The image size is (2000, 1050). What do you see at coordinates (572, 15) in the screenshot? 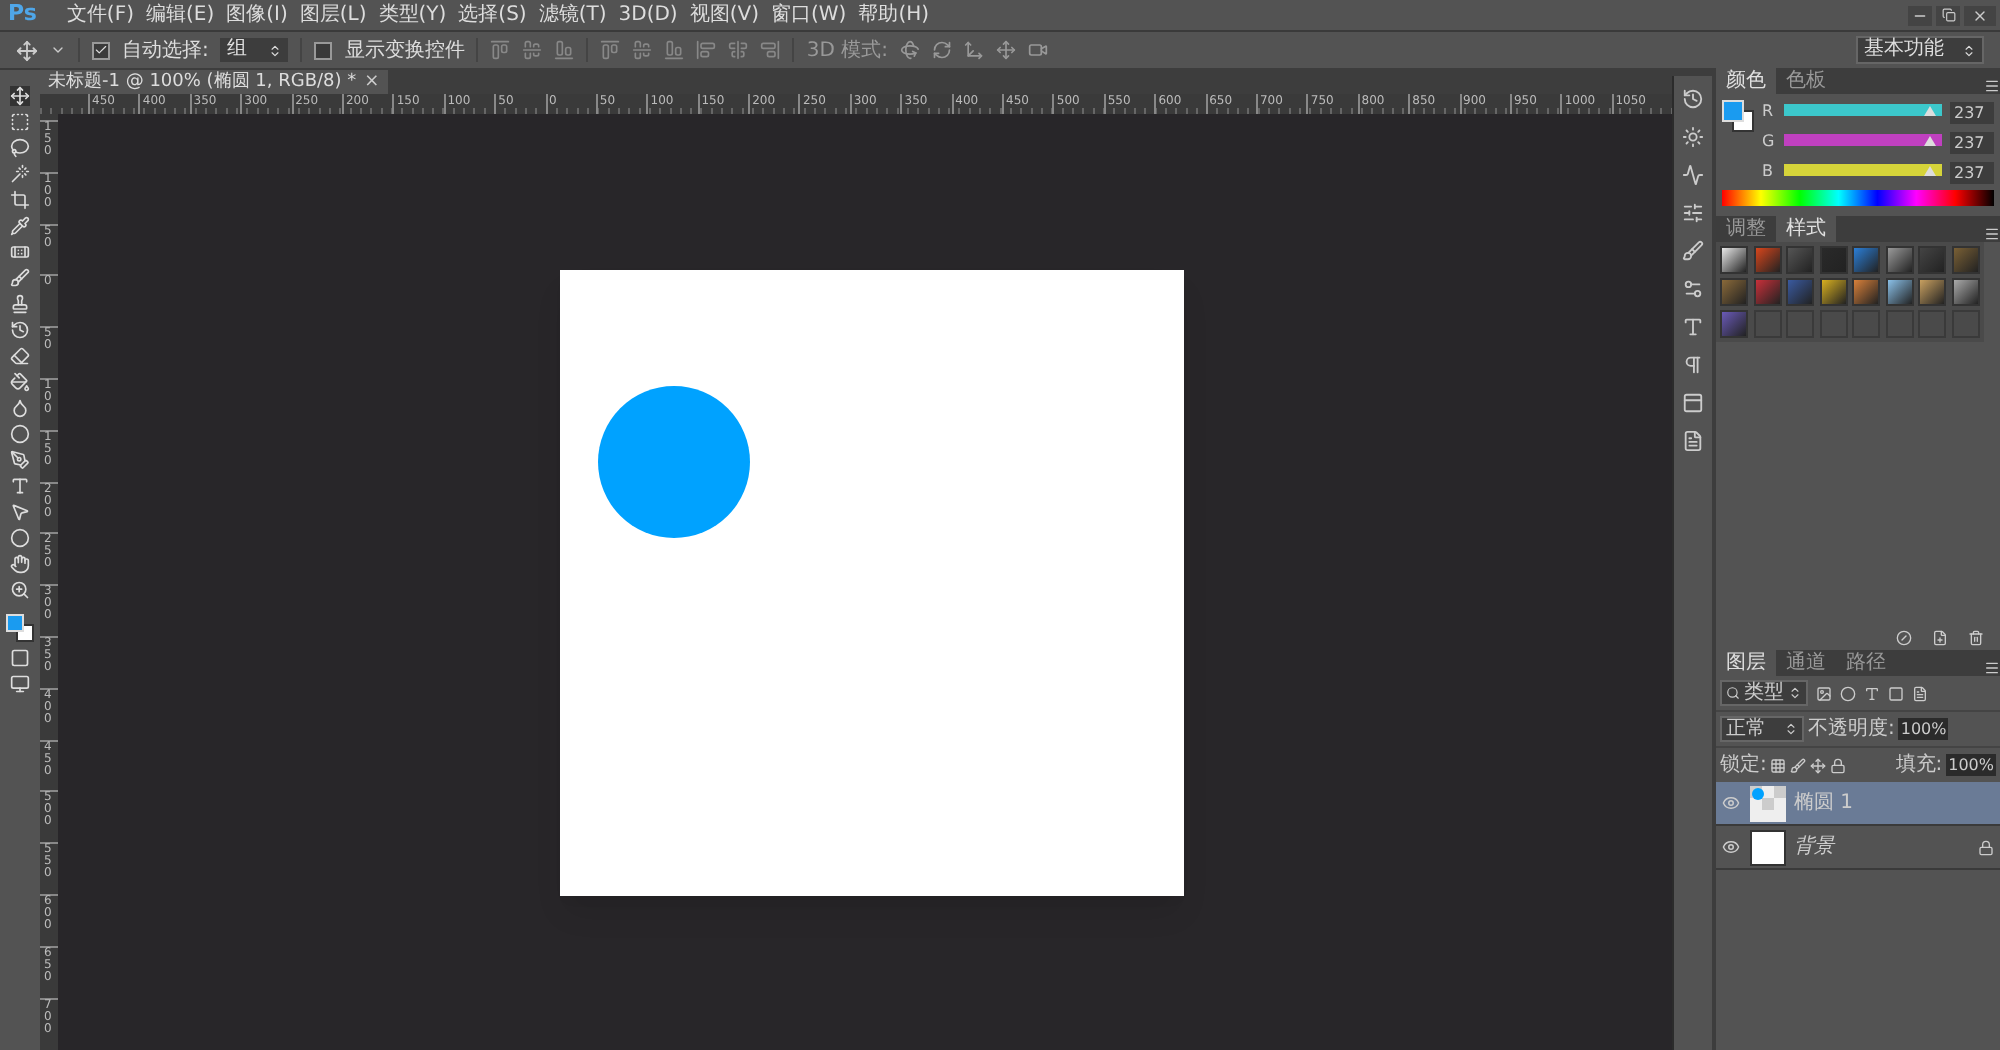
I see `menu-item: 滤镜(T)` at bounding box center [572, 15].